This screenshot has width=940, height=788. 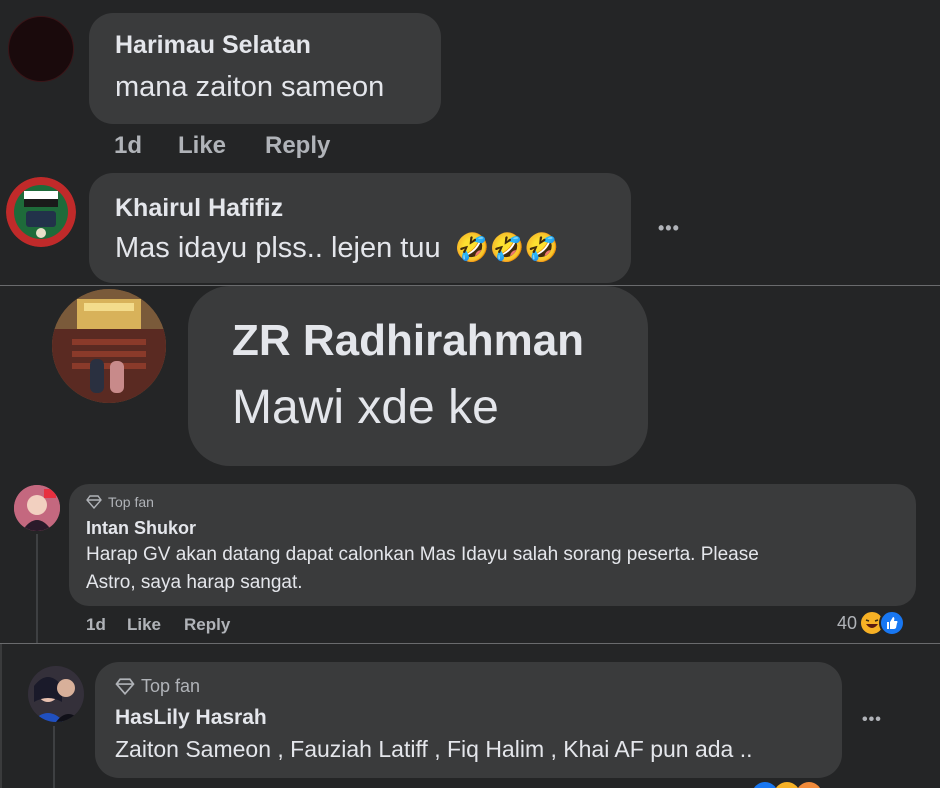 I want to click on commenter-name: Harimau Selatan, so click(x=213, y=45).